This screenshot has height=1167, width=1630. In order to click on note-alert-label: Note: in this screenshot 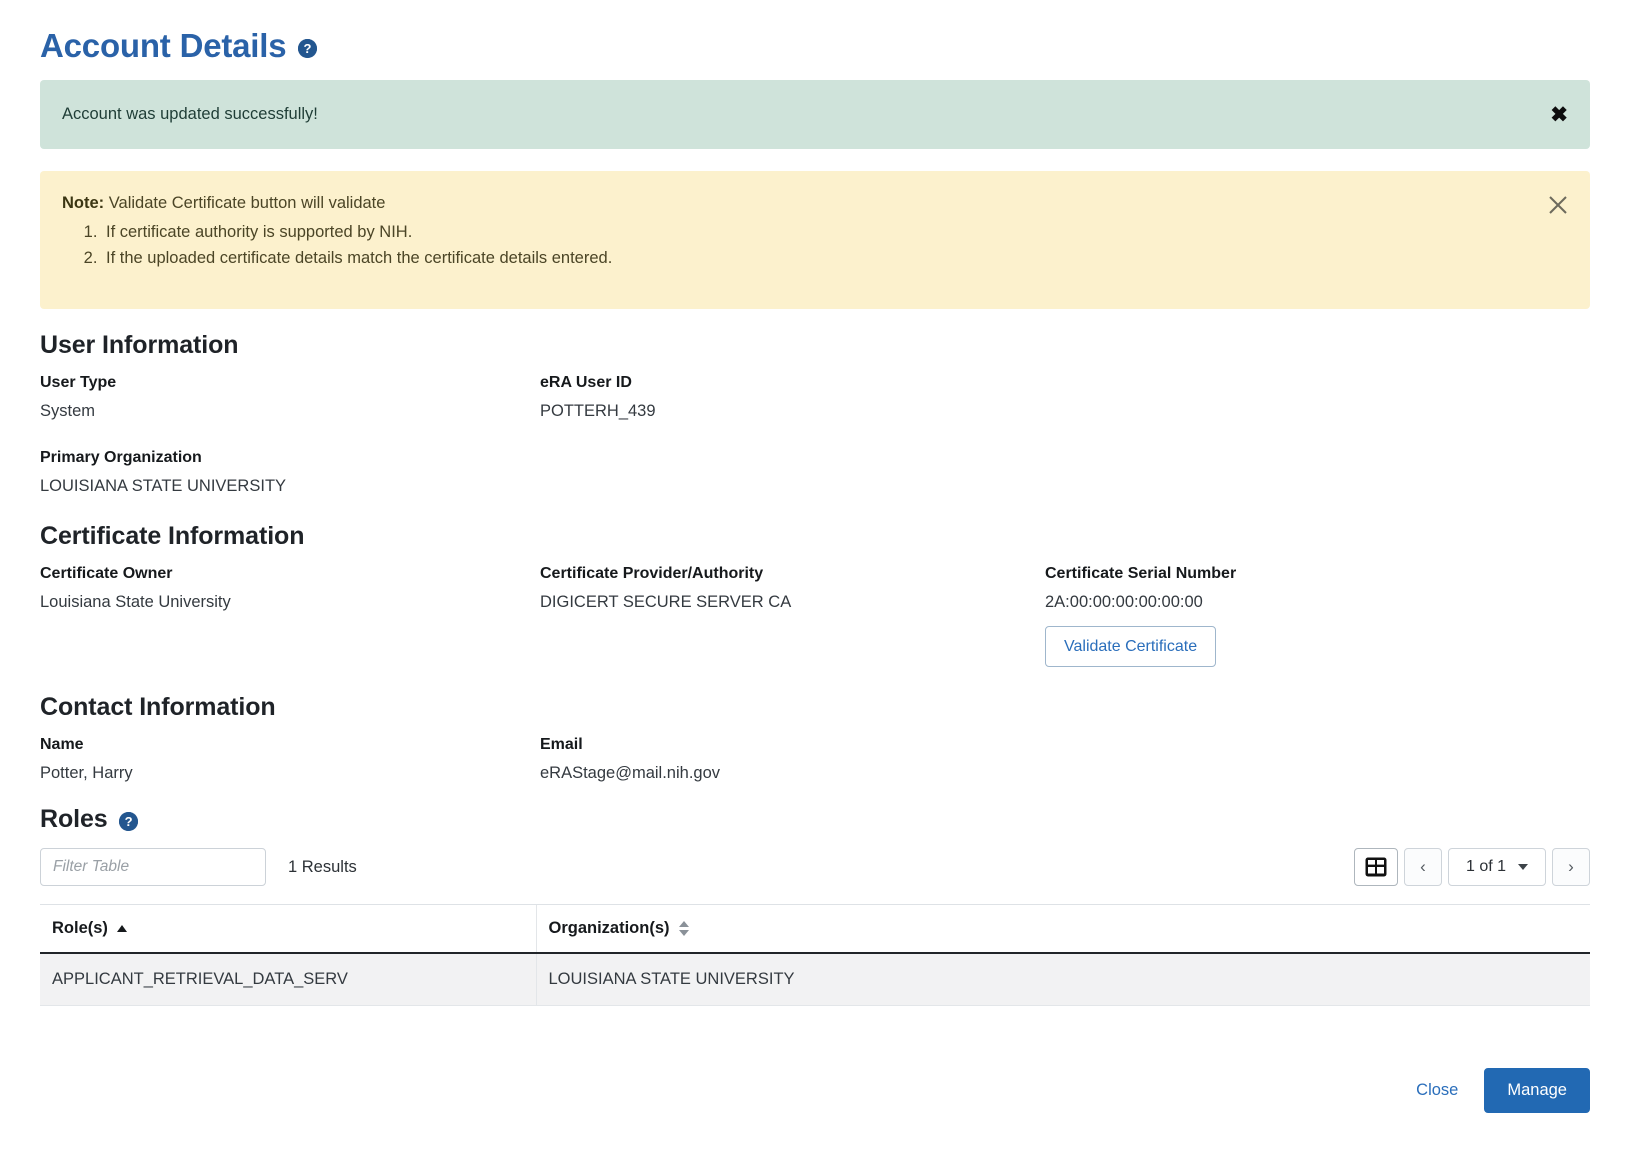, I will do `click(83, 203)`.